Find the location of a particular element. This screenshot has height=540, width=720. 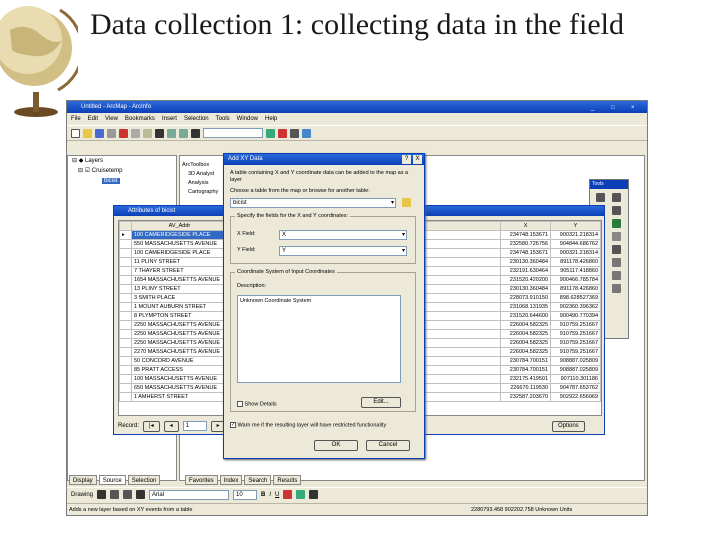

arctoolbox-icon is located at coordinates (282, 133).